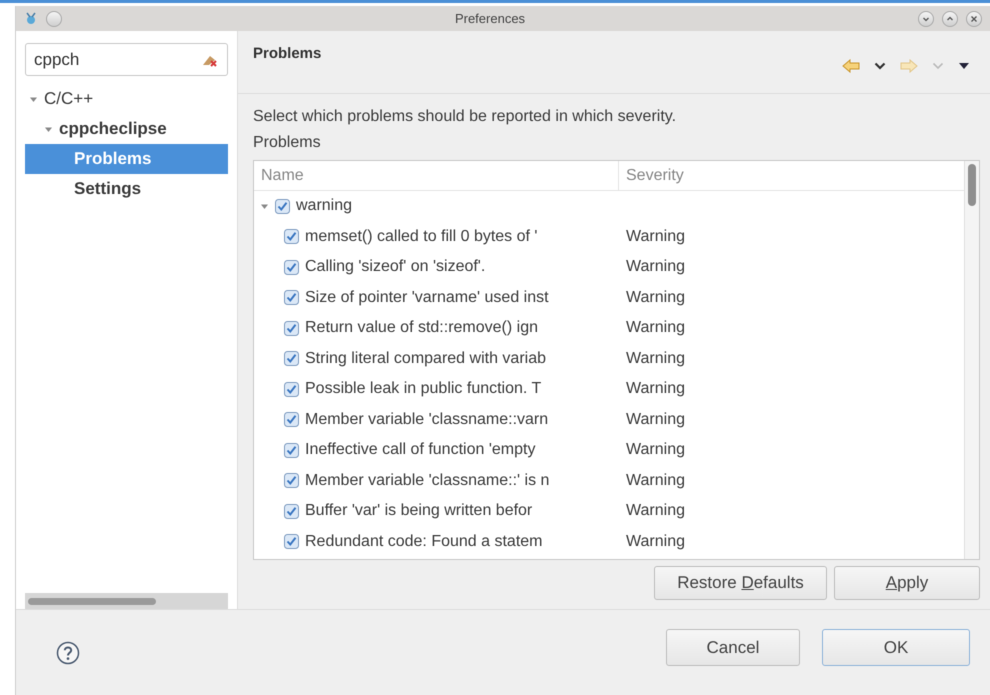 Image resolution: width=990 pixels, height=695 pixels. Describe the element at coordinates (126, 601) in the screenshot. I see `horizontal-scrollbar` at that location.